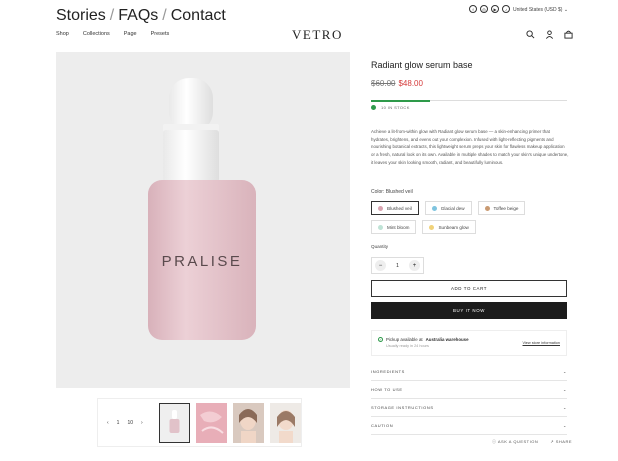 This screenshot has height=461, width=618. I want to click on facebook-icon: f, so click(473, 9).